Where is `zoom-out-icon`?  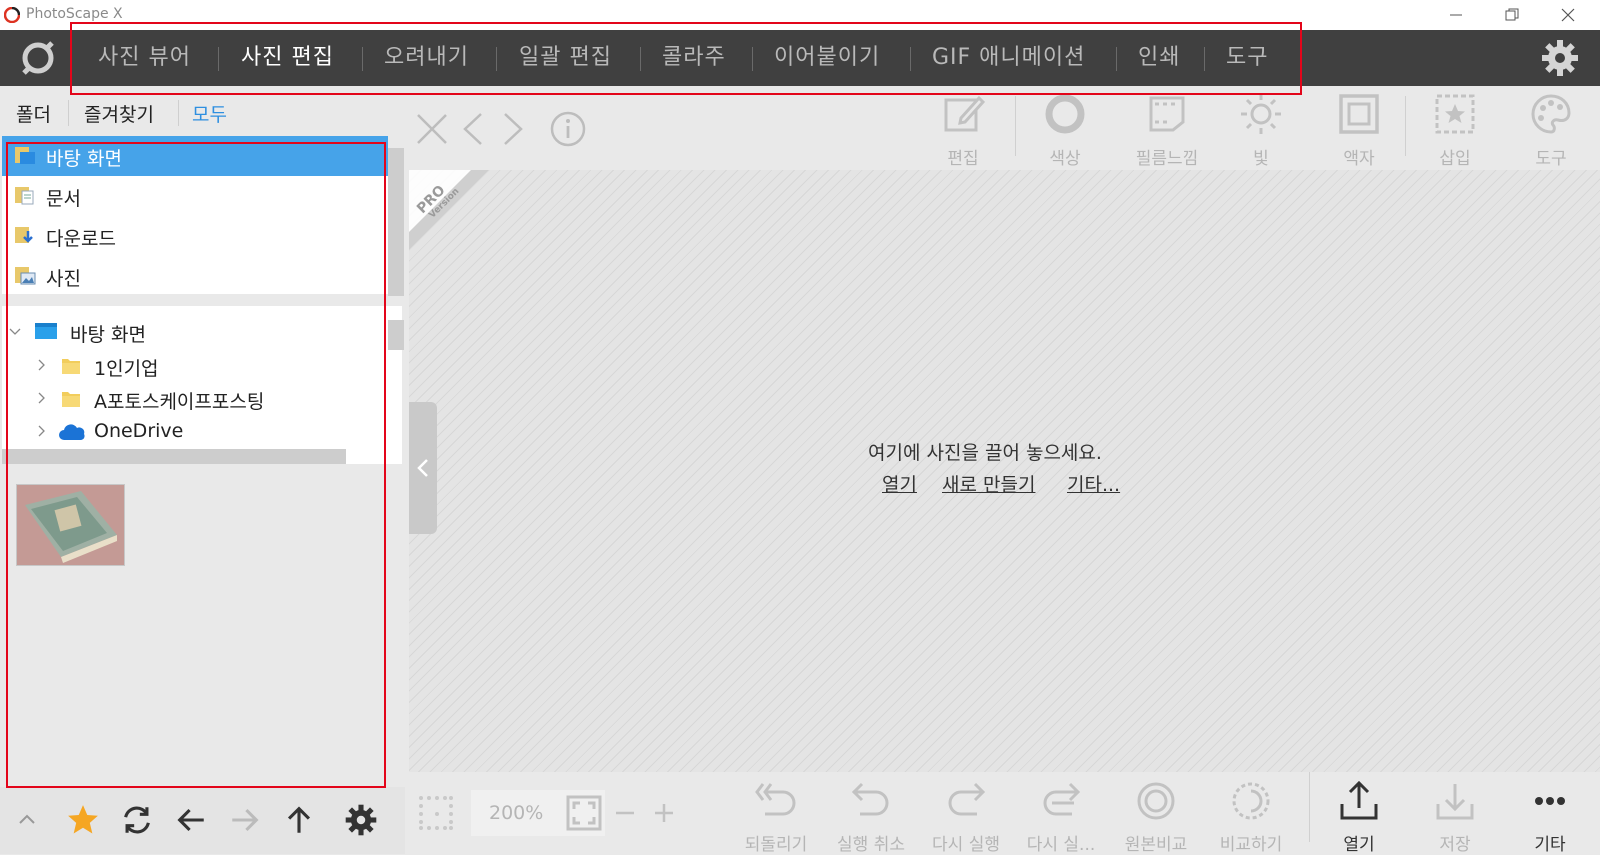 zoom-out-icon is located at coordinates (625, 813).